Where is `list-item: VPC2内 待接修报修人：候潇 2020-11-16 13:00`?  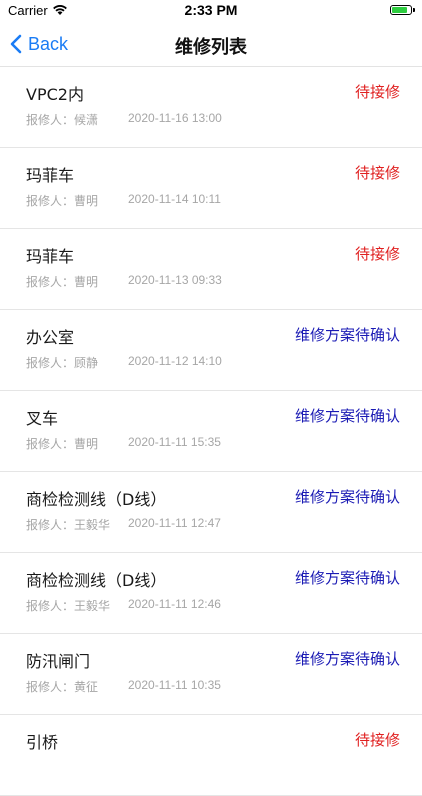
list-item: VPC2内 待接修报修人：候潇 2020-11-16 13:00 is located at coordinates (211, 107).